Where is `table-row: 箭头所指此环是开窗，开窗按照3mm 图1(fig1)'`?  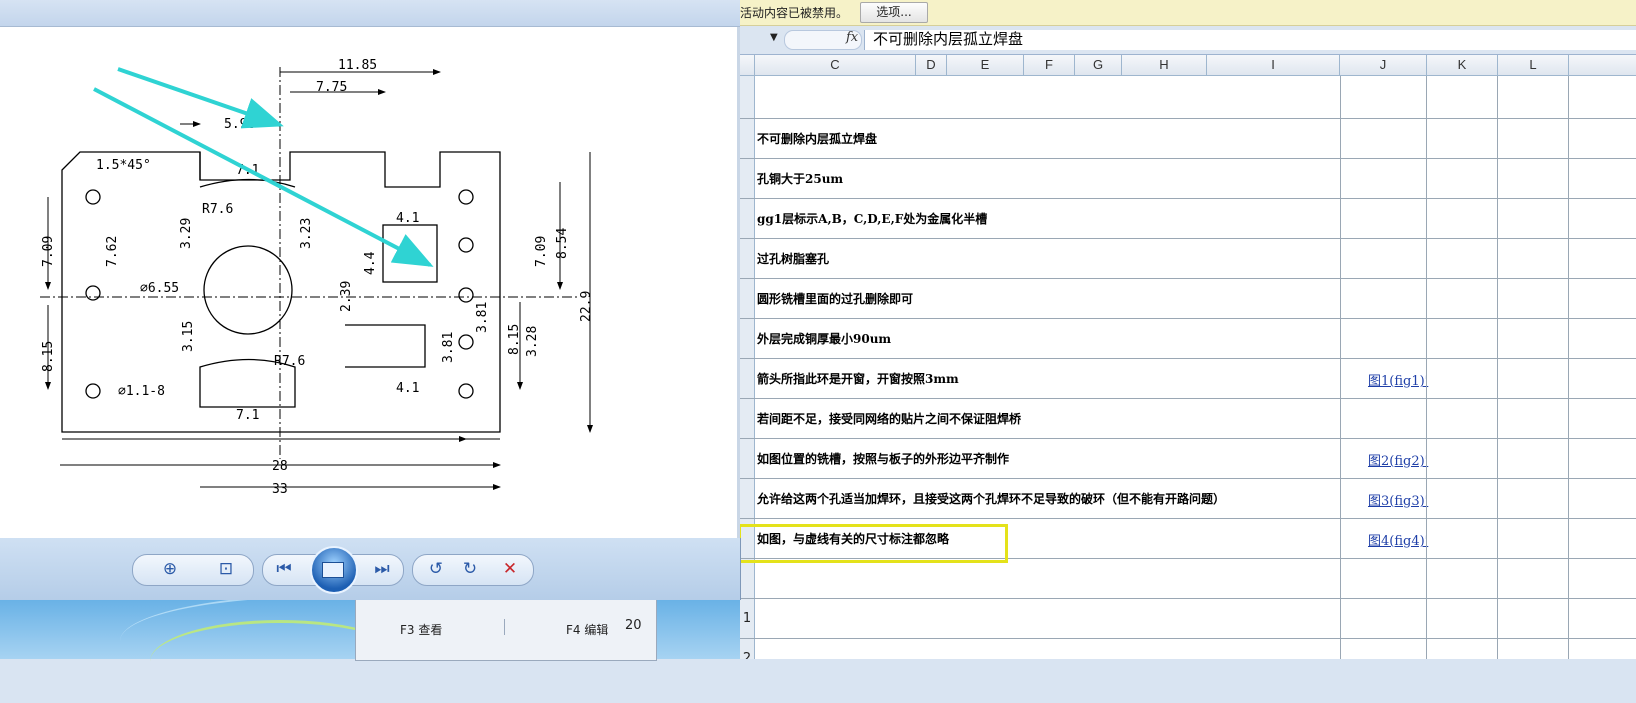
table-row: 箭头所指此环是开窗，开窗按照3mm 图1(fig1)' is located at coordinates (1188, 379).